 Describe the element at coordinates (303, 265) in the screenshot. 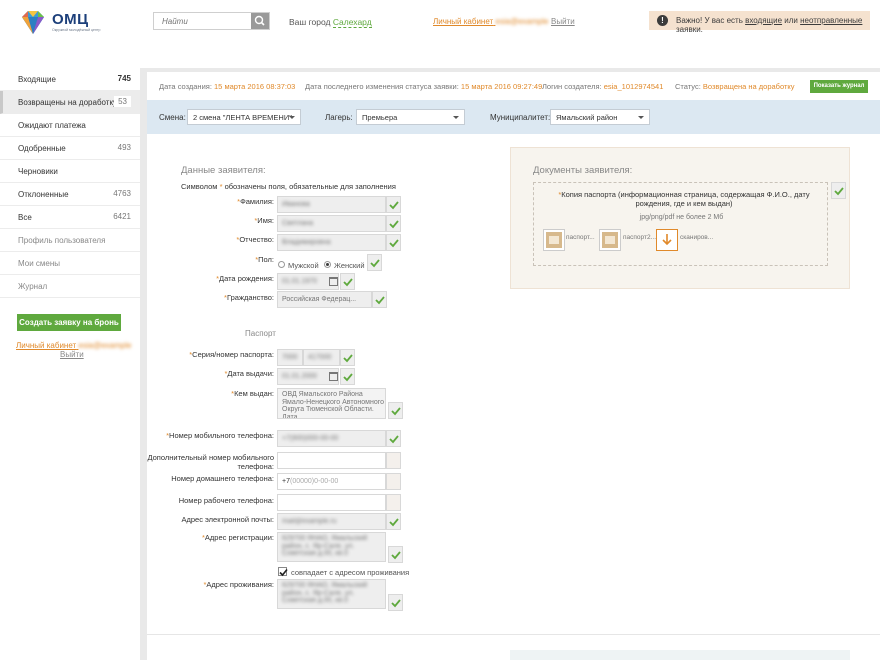

I see `gender-male-label: Мужской` at that location.